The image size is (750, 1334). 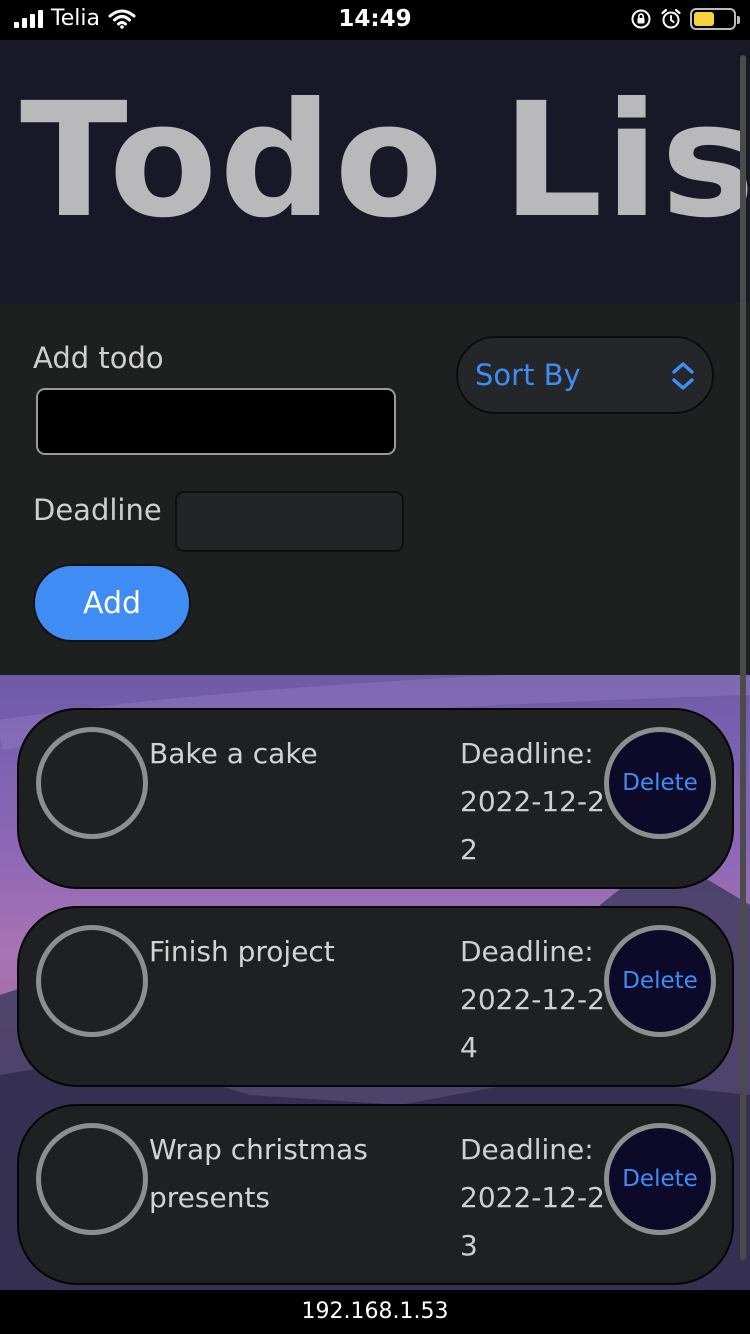 What do you see at coordinates (289, 521) in the screenshot?
I see `deadline-field` at bounding box center [289, 521].